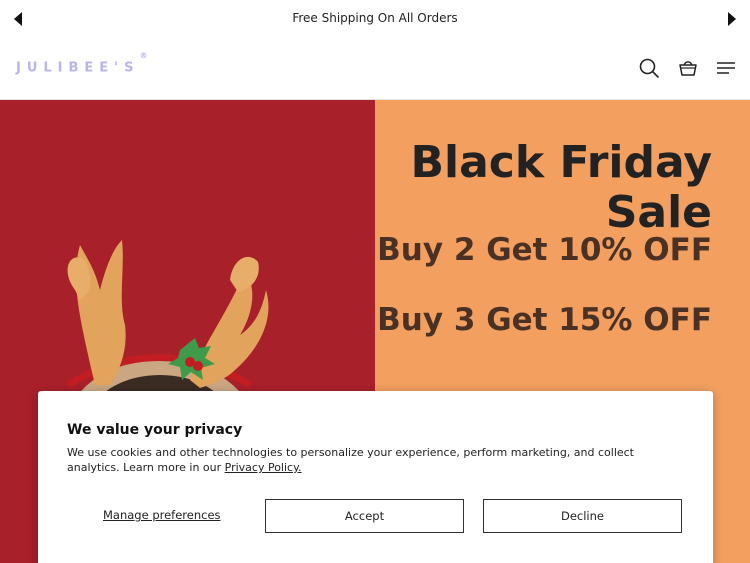 The width and height of the screenshot is (750, 563). I want to click on brand-logo: JULIBEE'S®, so click(82, 63).